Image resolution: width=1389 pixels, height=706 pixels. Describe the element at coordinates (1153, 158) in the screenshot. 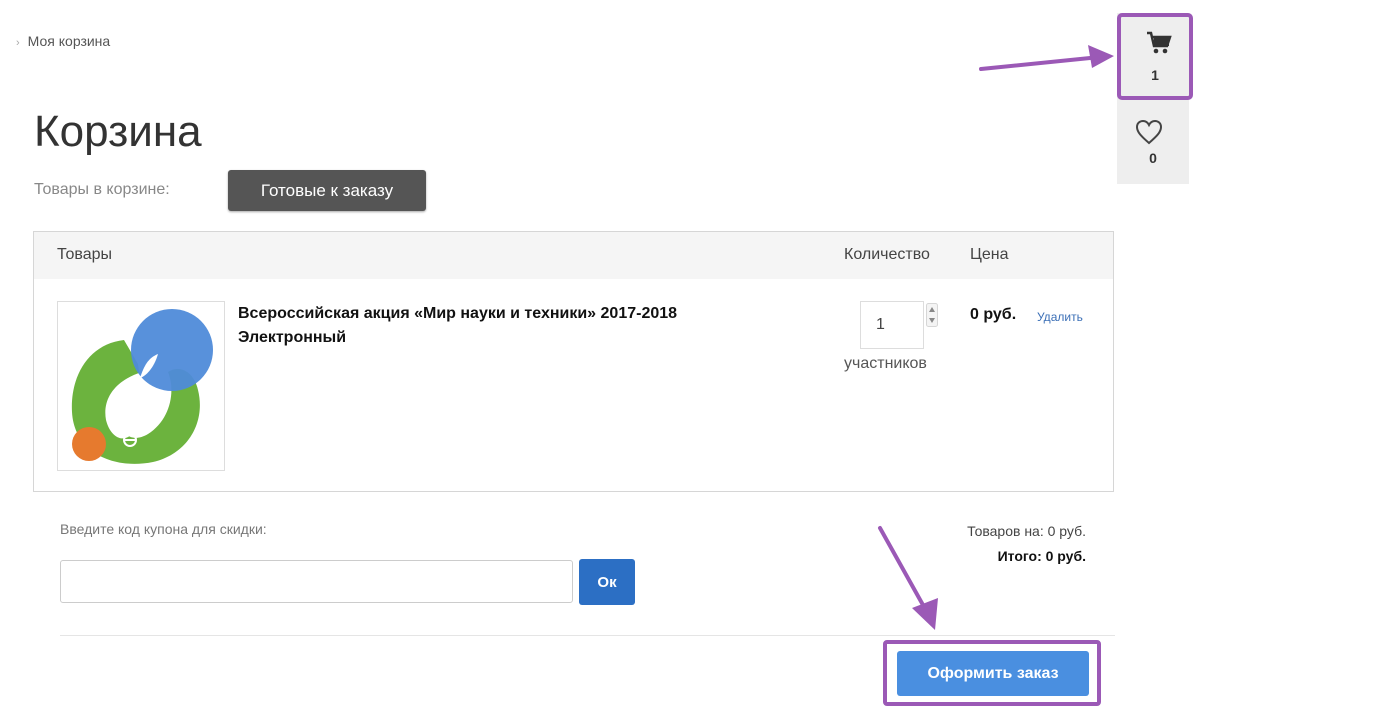

I see `favorites-count: 0` at that location.